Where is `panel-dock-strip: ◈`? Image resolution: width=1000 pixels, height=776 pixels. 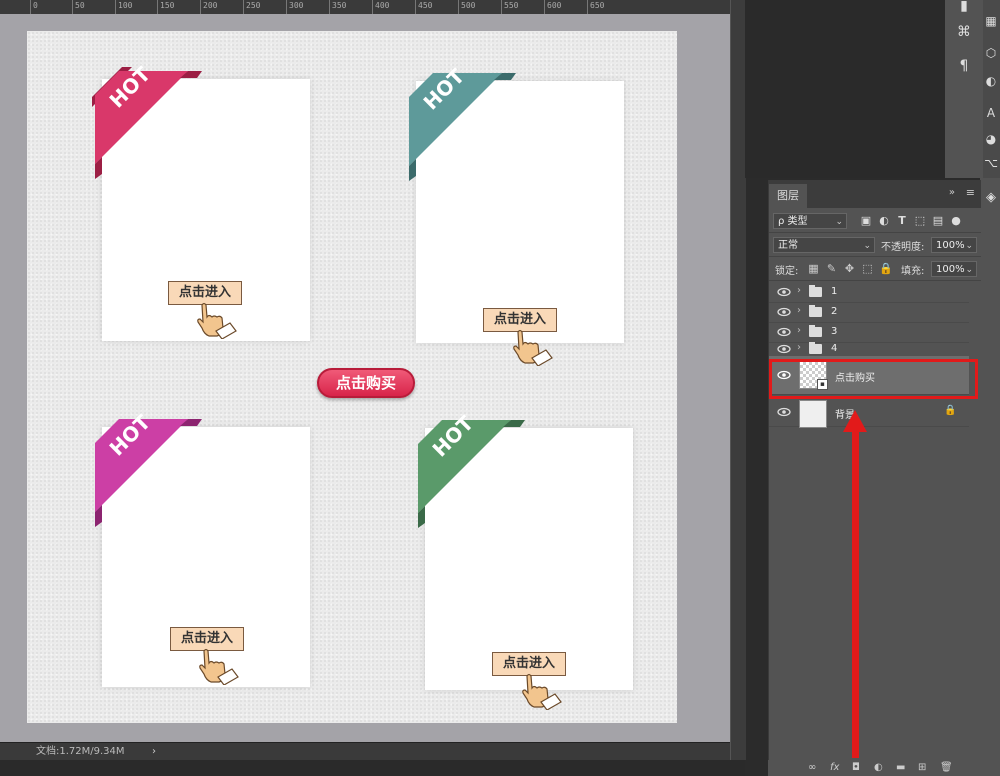 panel-dock-strip: ◈ is located at coordinates (990, 477).